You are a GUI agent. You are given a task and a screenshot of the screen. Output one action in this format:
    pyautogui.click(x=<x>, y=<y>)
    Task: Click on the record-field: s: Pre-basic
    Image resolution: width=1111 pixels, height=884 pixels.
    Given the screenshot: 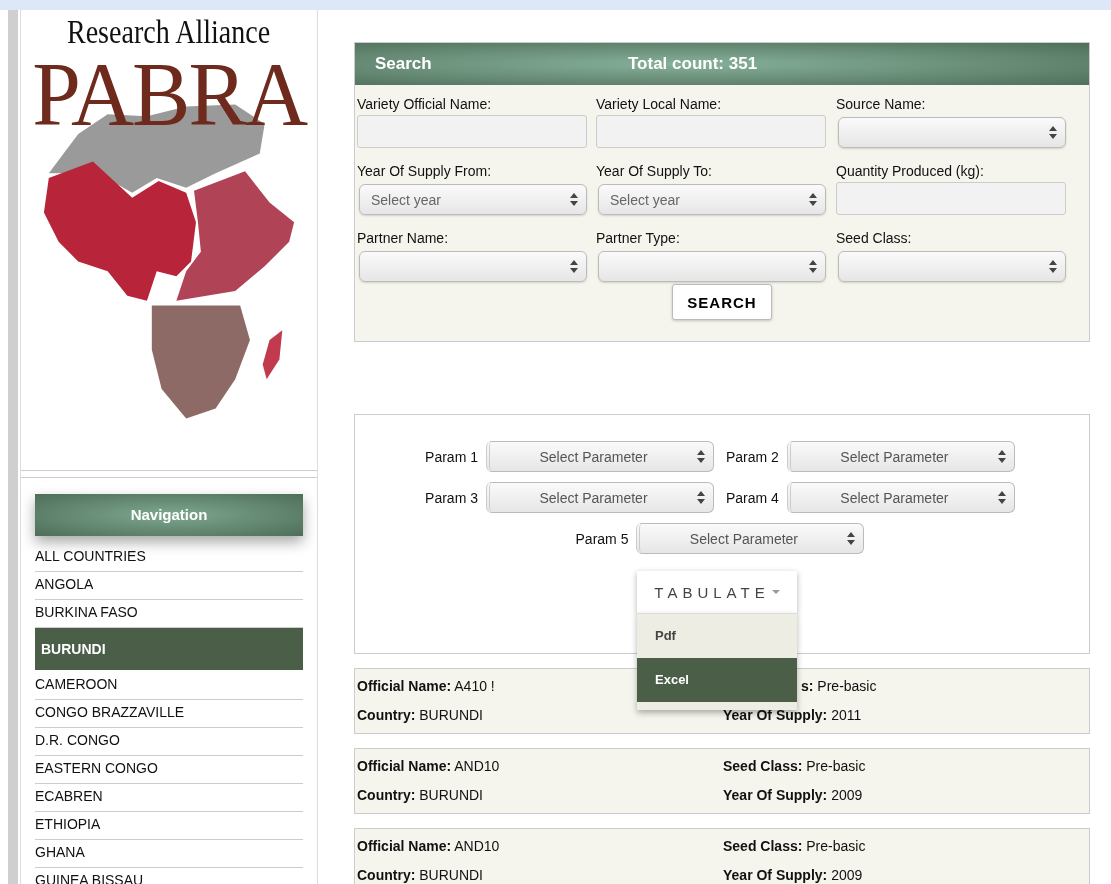 What is the action you would take?
    pyautogui.click(x=839, y=686)
    